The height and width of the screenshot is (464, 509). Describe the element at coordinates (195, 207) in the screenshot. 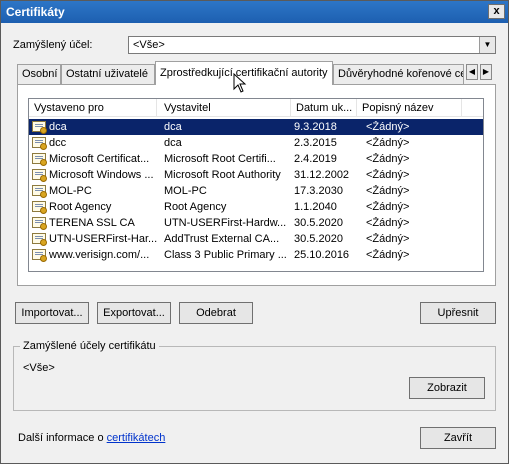

I see `cell-issuer: Root Agency` at that location.